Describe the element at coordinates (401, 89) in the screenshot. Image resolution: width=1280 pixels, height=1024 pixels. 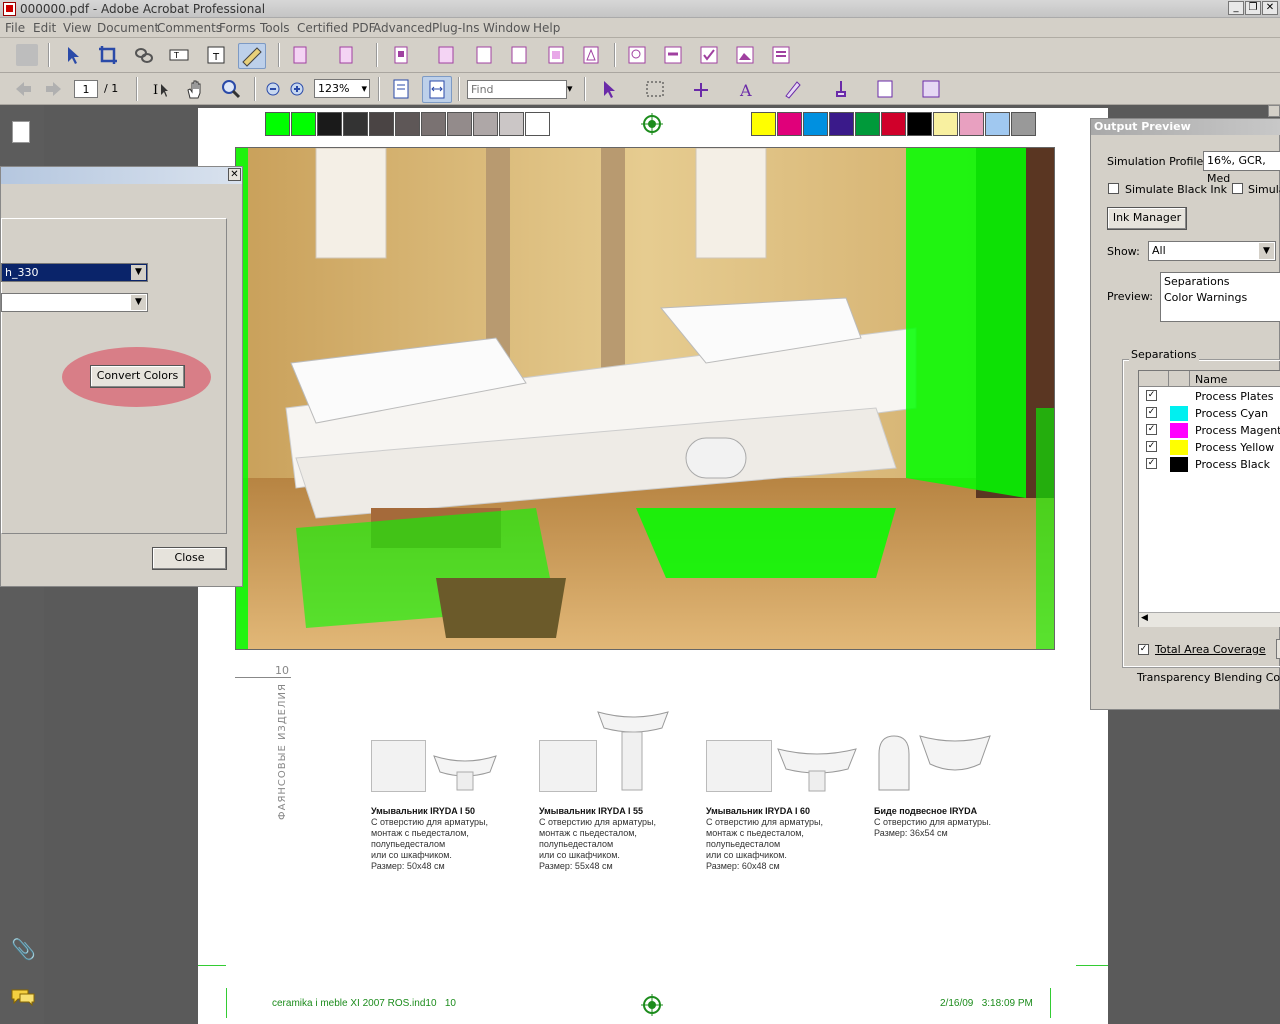
I see `fit-page-icon` at that location.